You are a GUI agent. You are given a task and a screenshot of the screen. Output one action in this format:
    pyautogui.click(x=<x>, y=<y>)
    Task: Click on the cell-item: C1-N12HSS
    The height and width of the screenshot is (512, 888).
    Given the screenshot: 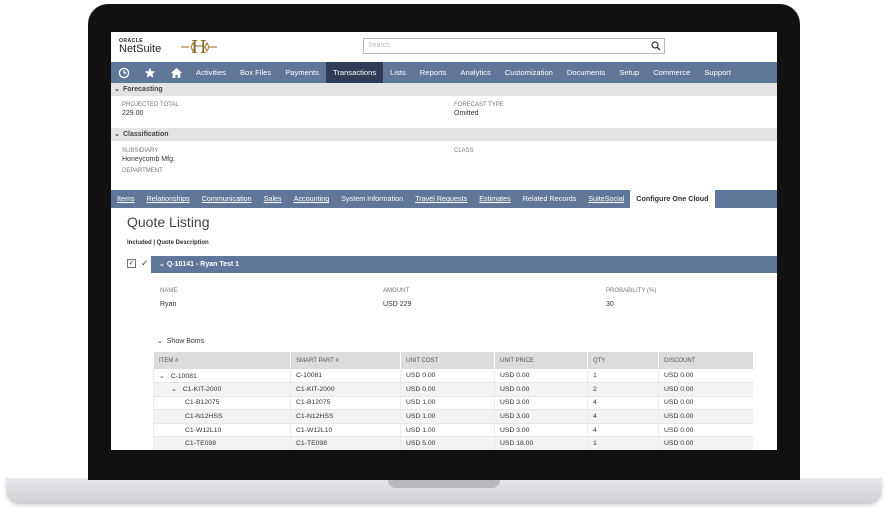 What is the action you would take?
    pyautogui.click(x=222, y=416)
    